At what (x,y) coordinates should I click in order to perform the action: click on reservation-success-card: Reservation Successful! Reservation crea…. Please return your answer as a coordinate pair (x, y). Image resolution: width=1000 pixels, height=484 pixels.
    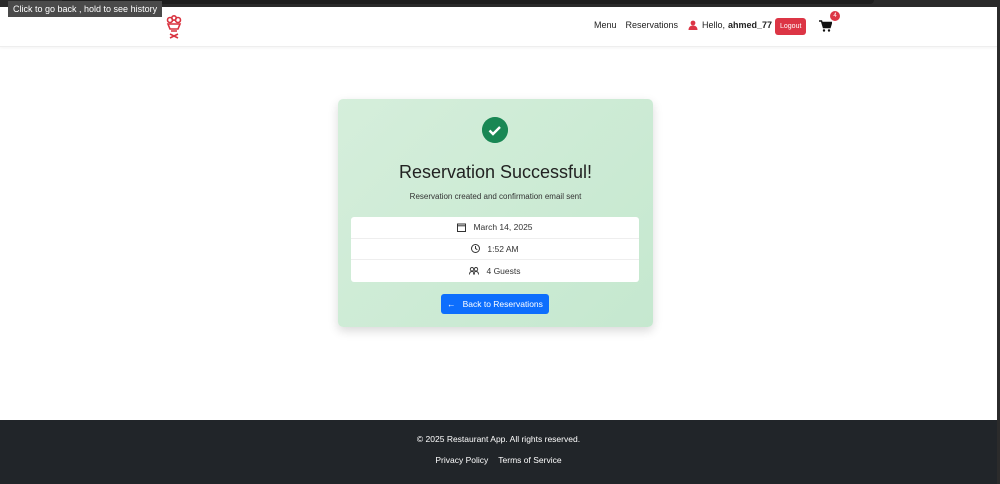
    Looking at the image, I should click on (495, 213).